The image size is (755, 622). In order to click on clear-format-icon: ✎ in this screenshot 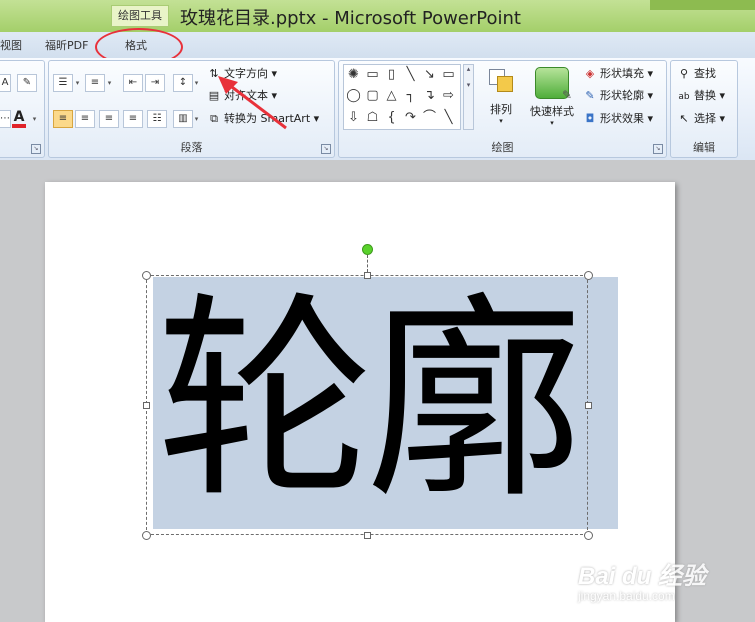, I will do `click(27, 83)`.